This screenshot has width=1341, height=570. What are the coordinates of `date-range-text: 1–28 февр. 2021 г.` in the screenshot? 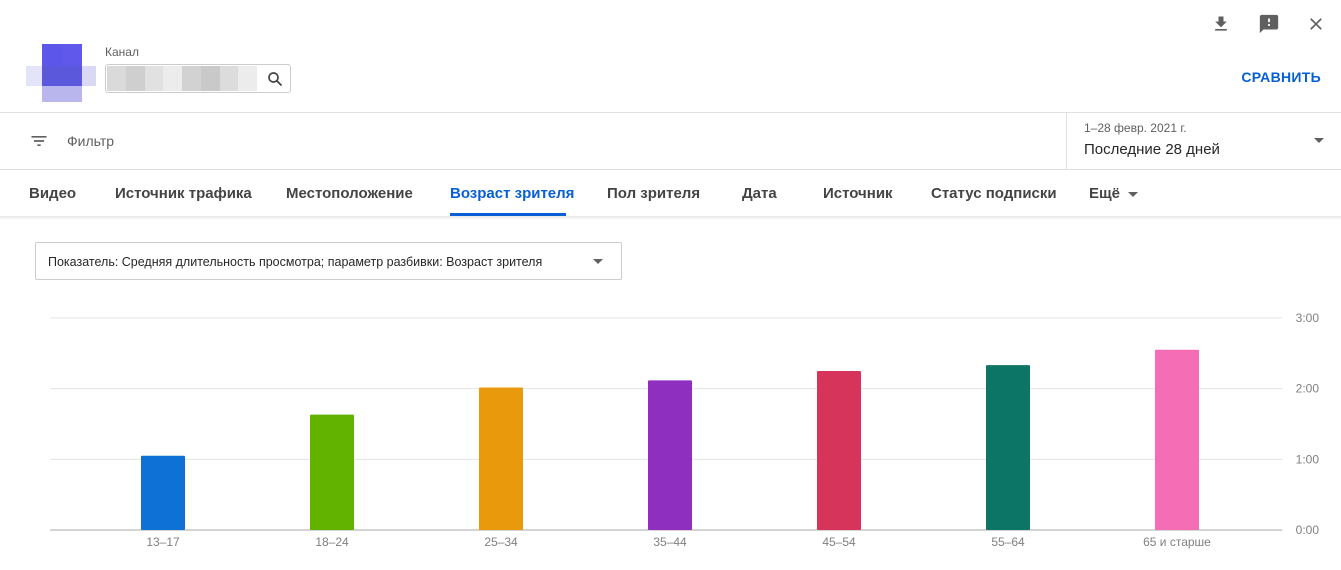 It's located at (1135, 128).